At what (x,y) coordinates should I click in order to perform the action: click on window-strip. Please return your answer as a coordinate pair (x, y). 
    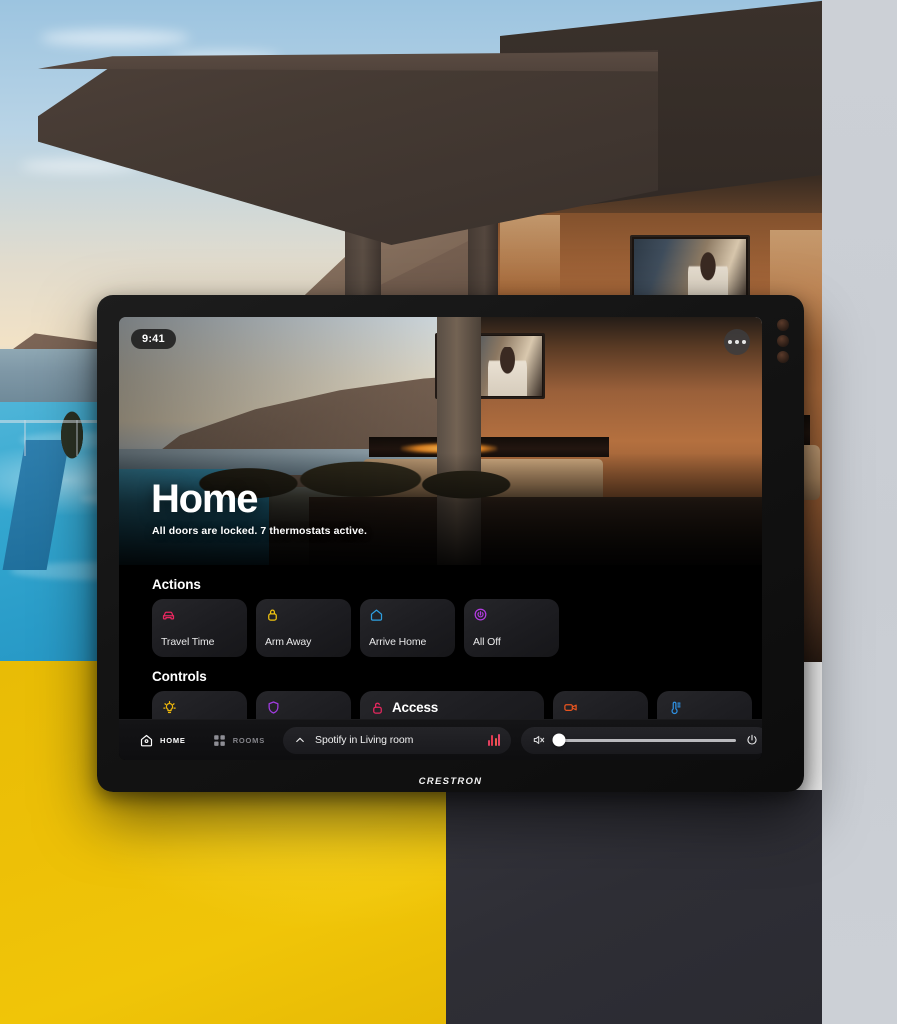
    Looking at the image, I should click on (530, 255).